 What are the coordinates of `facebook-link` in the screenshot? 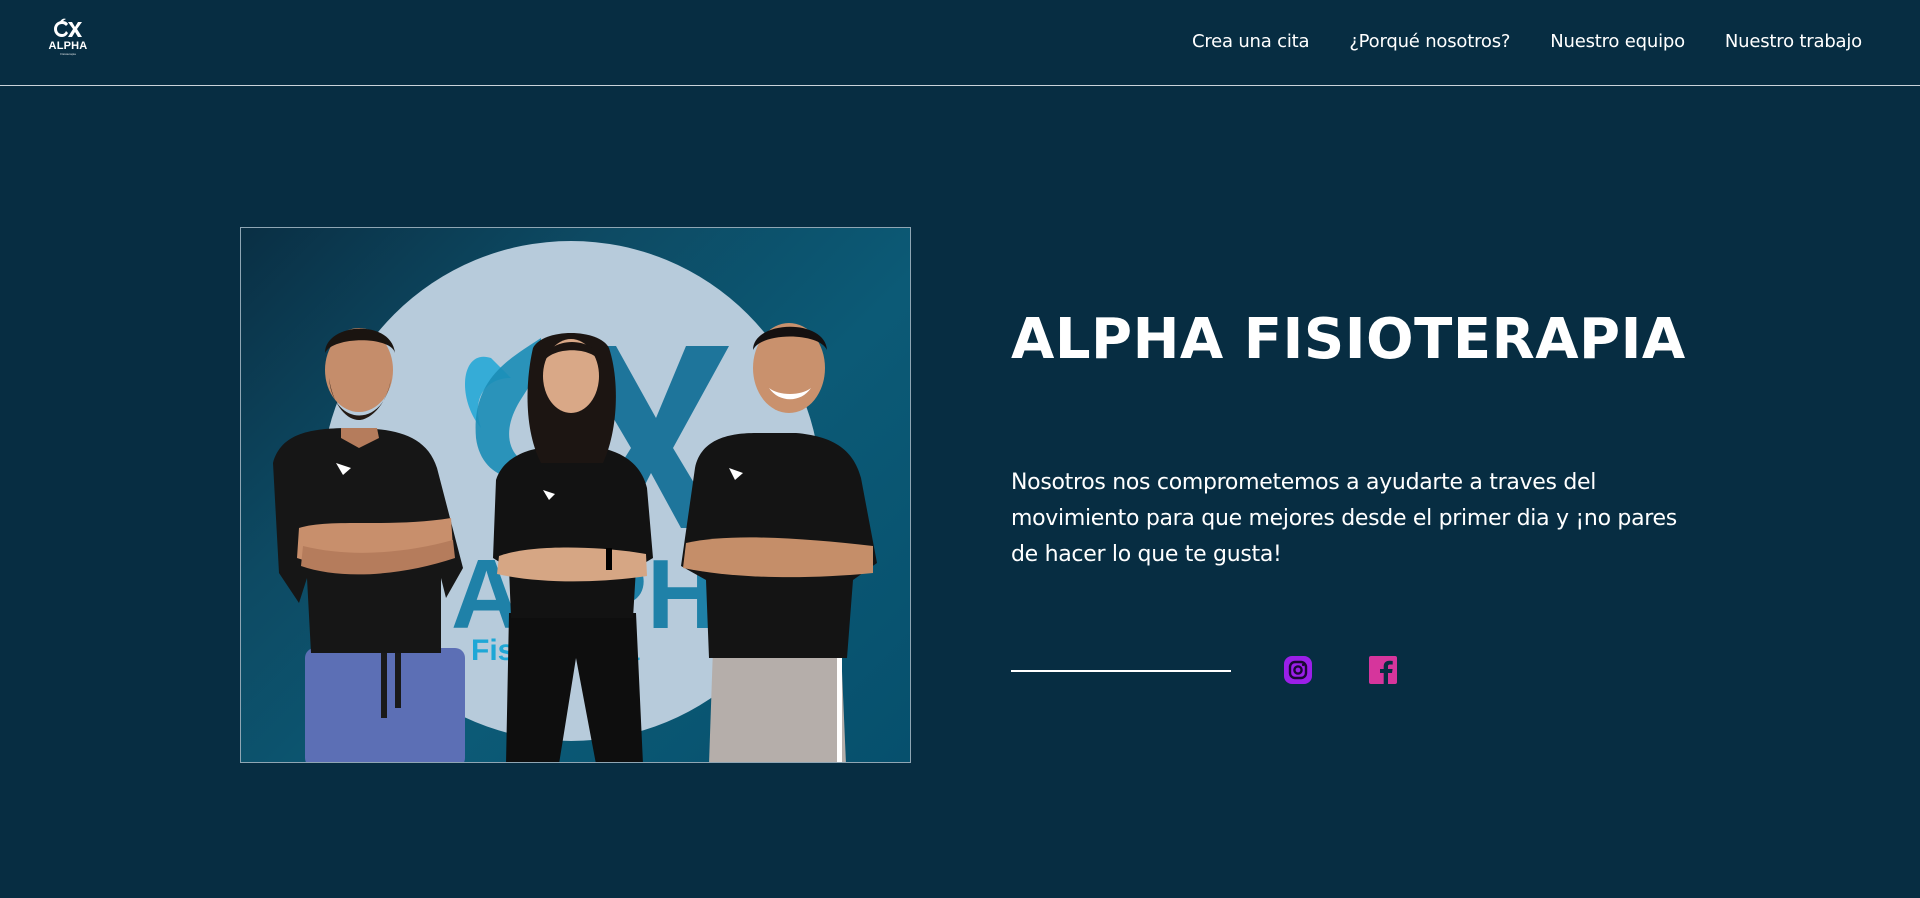 It's located at (1383, 670).